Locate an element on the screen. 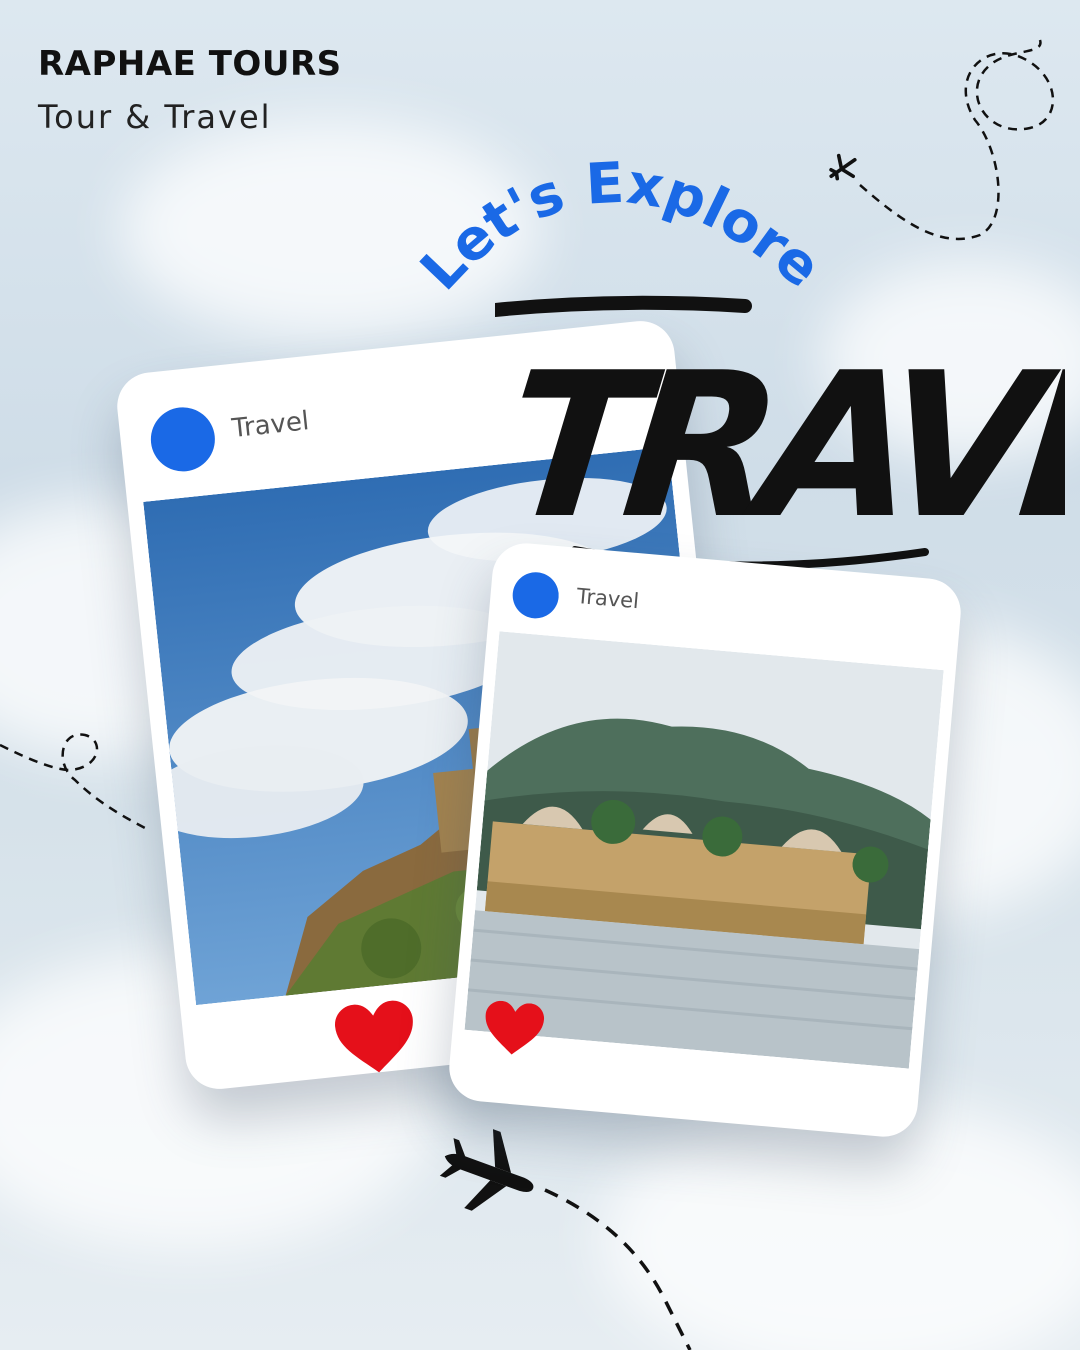 Image resolution: width=1080 pixels, height=1350 pixels. brand-name: RAPHAE TOURS is located at coordinates (190, 64).